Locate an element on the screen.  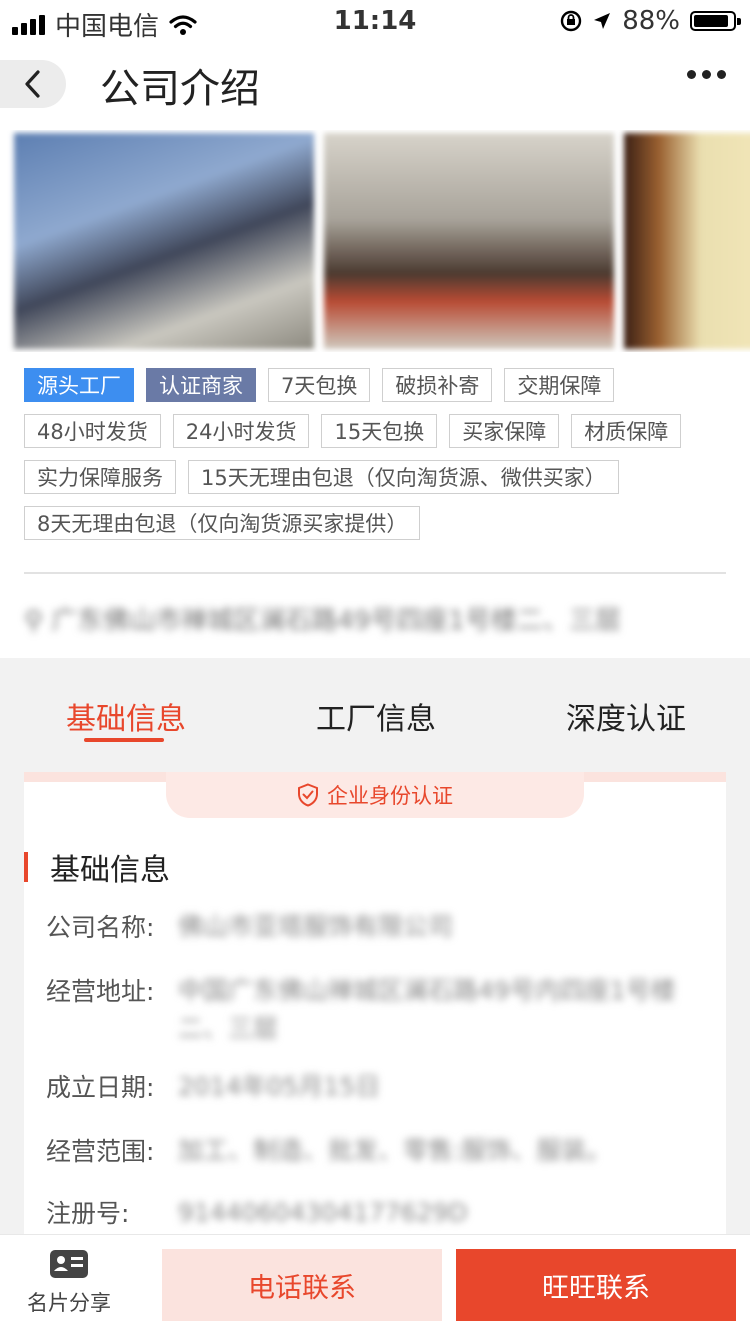
tab-deep-verification: 深度认证 is located at coordinates (626, 716).